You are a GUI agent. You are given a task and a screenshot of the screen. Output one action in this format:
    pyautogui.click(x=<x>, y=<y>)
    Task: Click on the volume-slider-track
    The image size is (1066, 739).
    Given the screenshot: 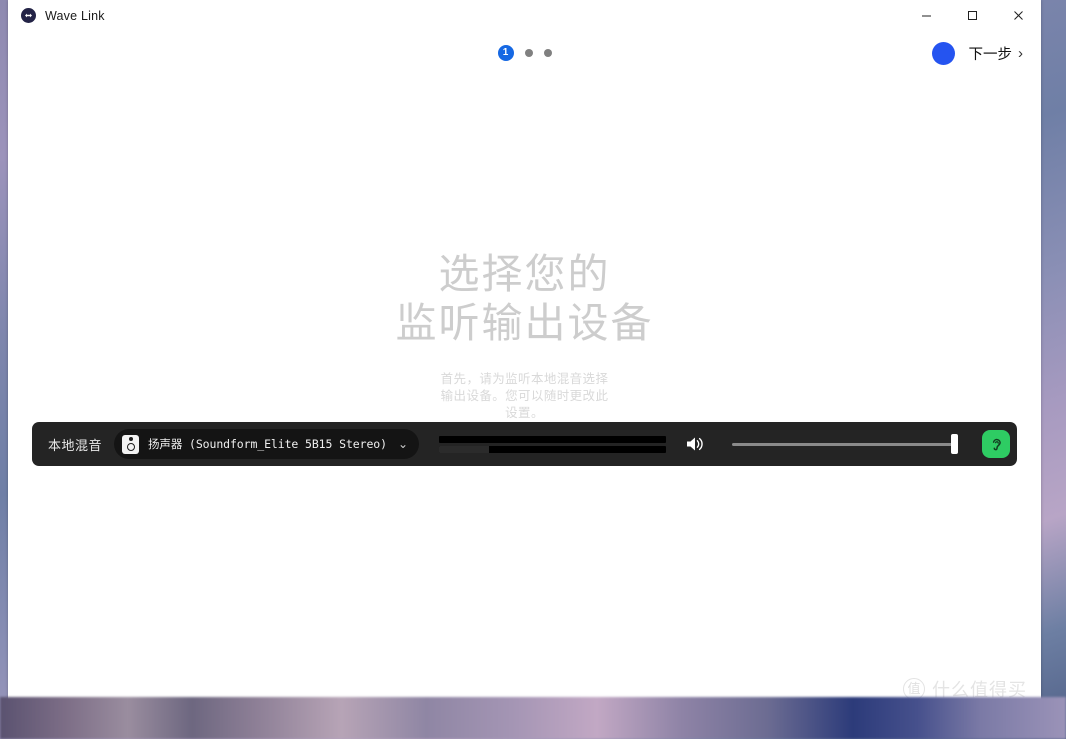 What is the action you would take?
    pyautogui.click(x=844, y=444)
    